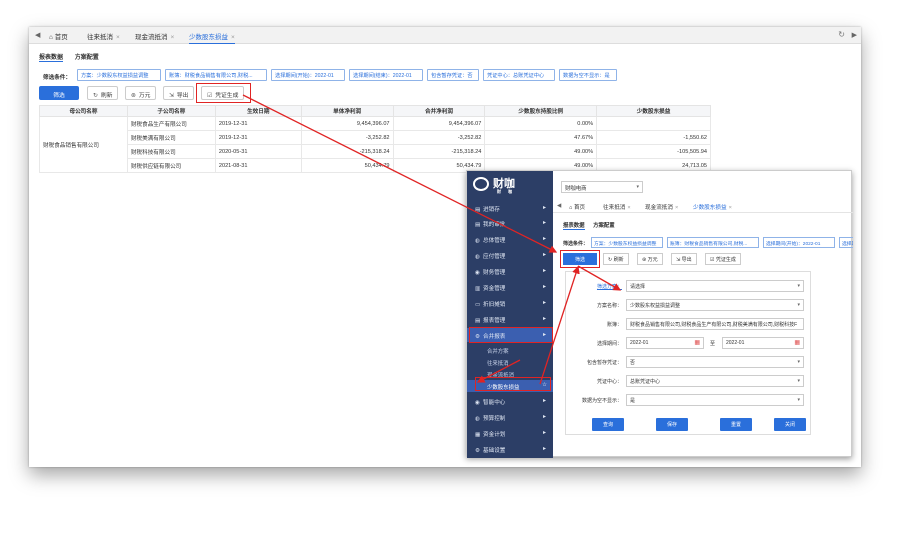 The width and height of the screenshot is (924, 534). I want to click on scheme-select: 请选择 ▾, so click(715, 286).